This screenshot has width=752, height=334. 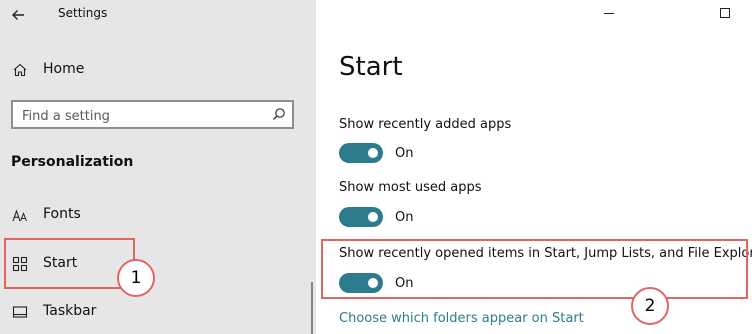 I want to click on nav-home-label: Home, so click(x=64, y=69).